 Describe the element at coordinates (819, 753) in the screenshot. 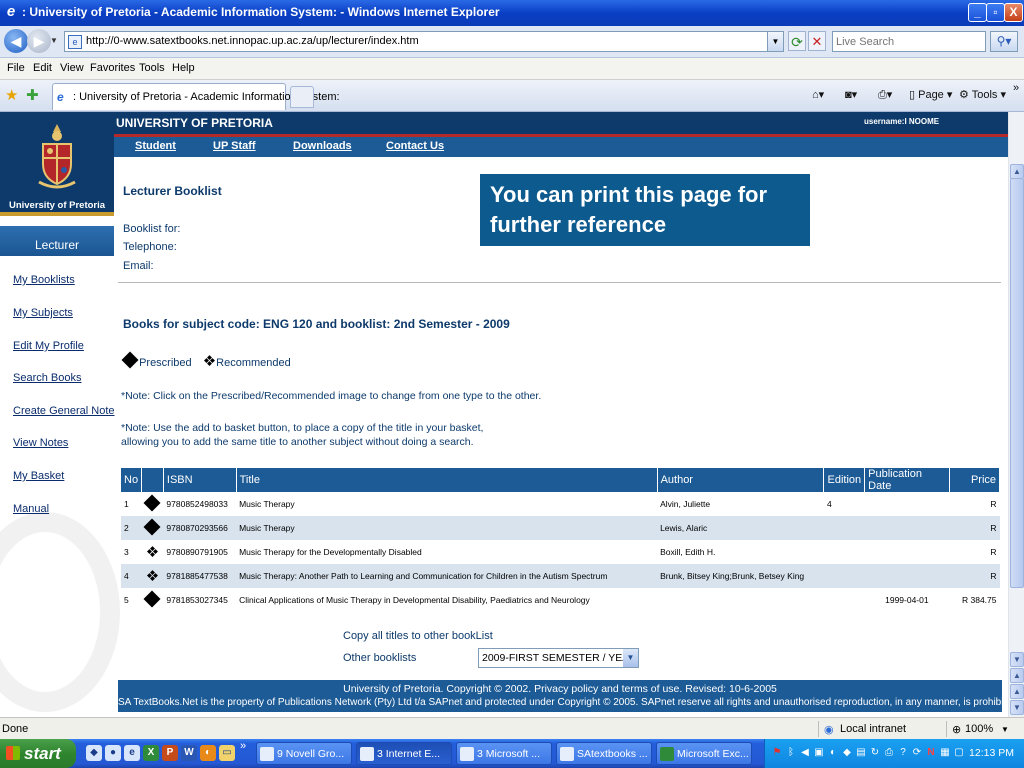

I see `network-tray-icon: ▣` at that location.